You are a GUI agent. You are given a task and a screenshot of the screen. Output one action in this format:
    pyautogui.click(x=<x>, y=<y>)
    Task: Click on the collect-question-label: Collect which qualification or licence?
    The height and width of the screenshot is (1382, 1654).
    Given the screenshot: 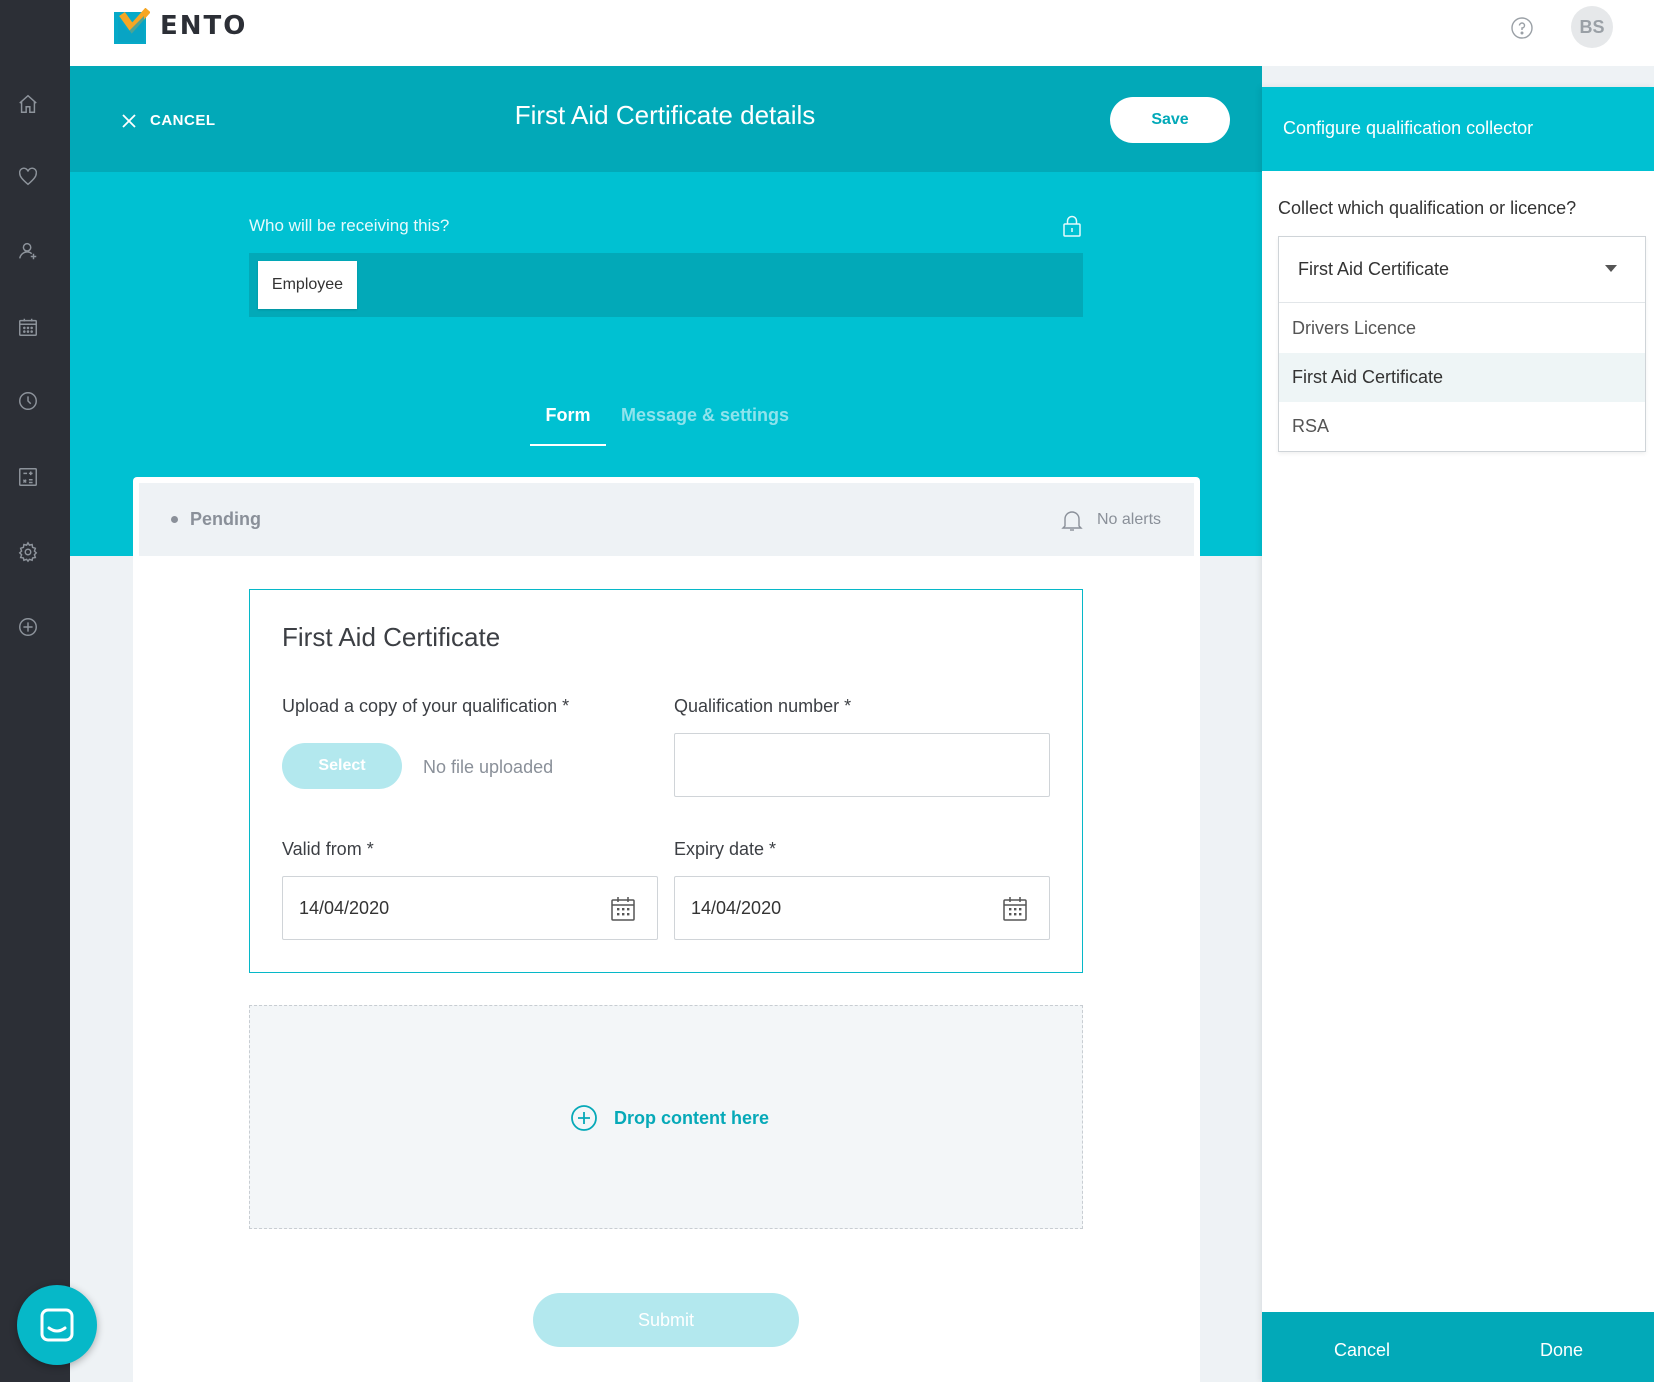 What is the action you would take?
    pyautogui.click(x=1427, y=208)
    